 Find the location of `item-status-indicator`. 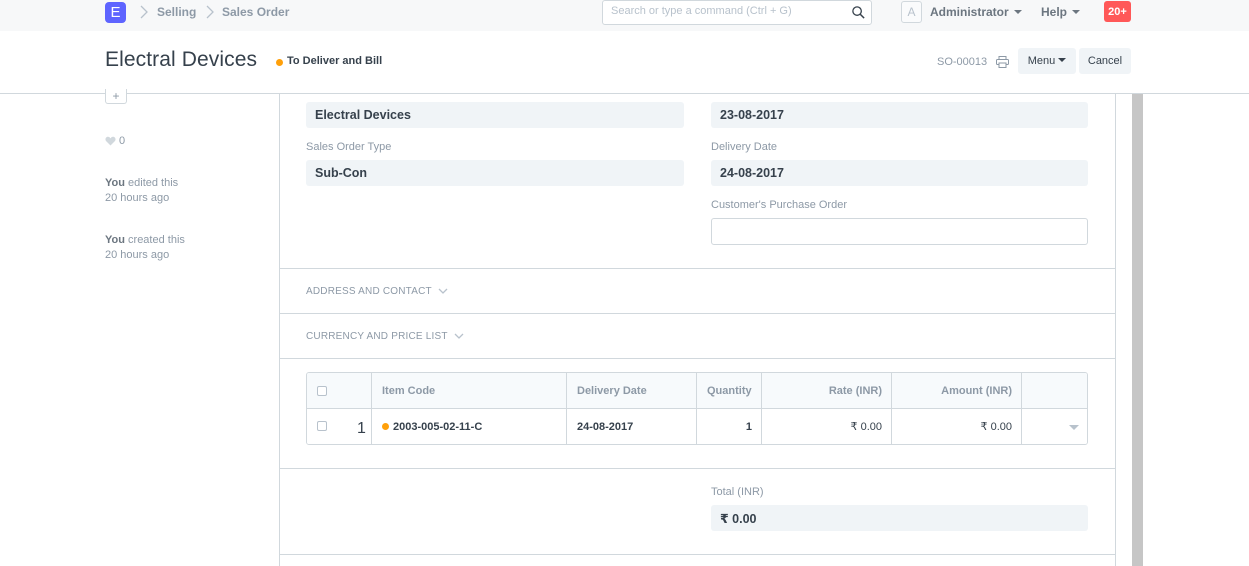

item-status-indicator is located at coordinates (385, 426).